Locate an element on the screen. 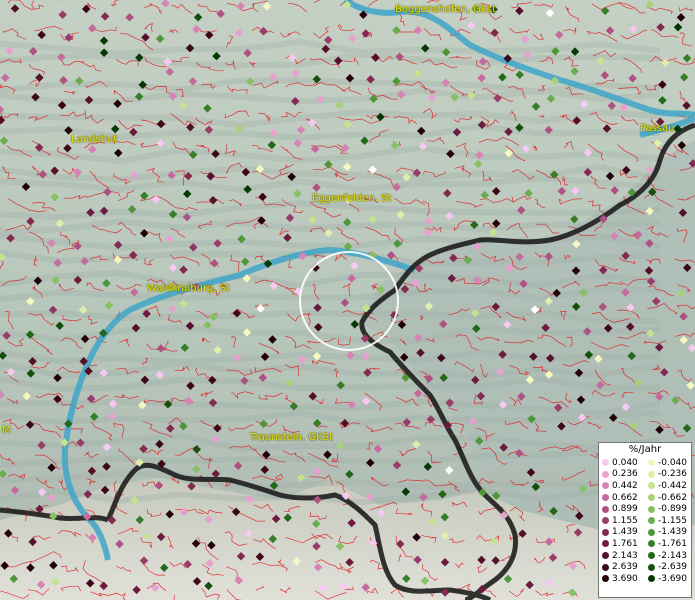 This screenshot has height=600, width=695. legend-value: -1.761 is located at coordinates (673, 543).